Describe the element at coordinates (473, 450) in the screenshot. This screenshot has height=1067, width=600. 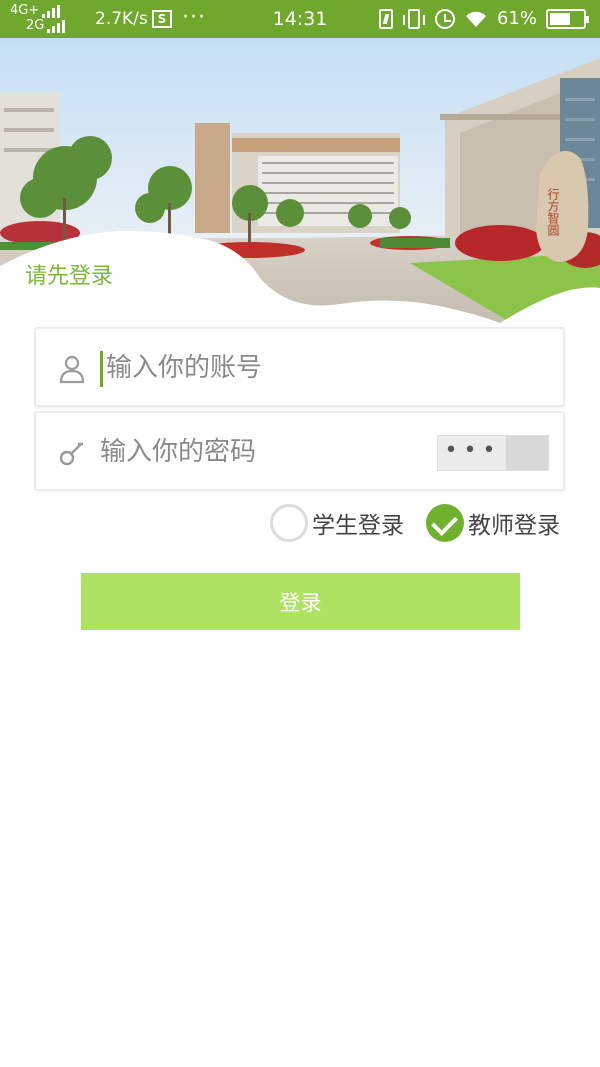
I see `toggle-dots: •••` at that location.